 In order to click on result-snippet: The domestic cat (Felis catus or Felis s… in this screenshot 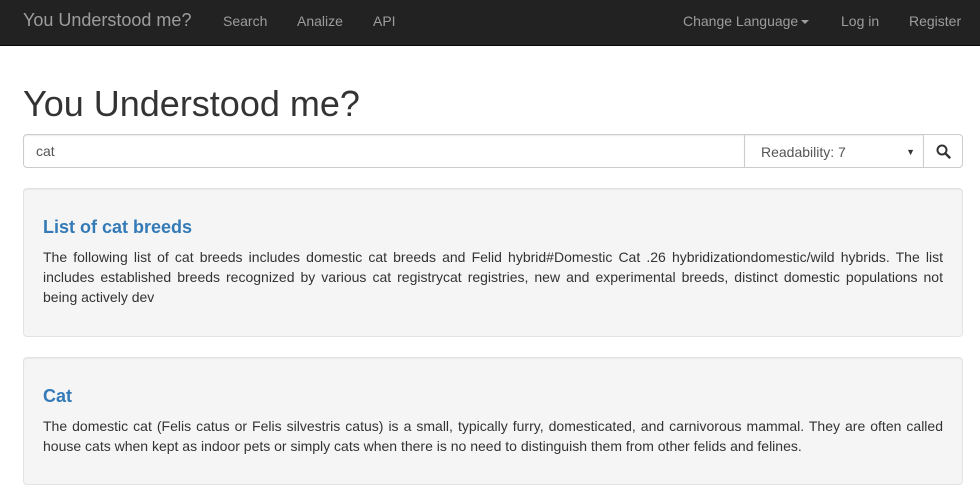, I will do `click(493, 436)`.